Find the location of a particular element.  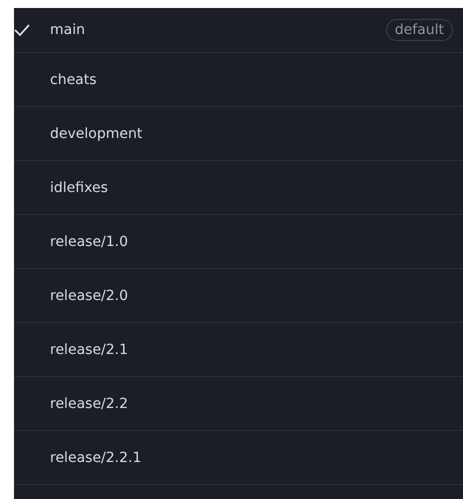

branch-item: release/2.1 is located at coordinates (238, 350).